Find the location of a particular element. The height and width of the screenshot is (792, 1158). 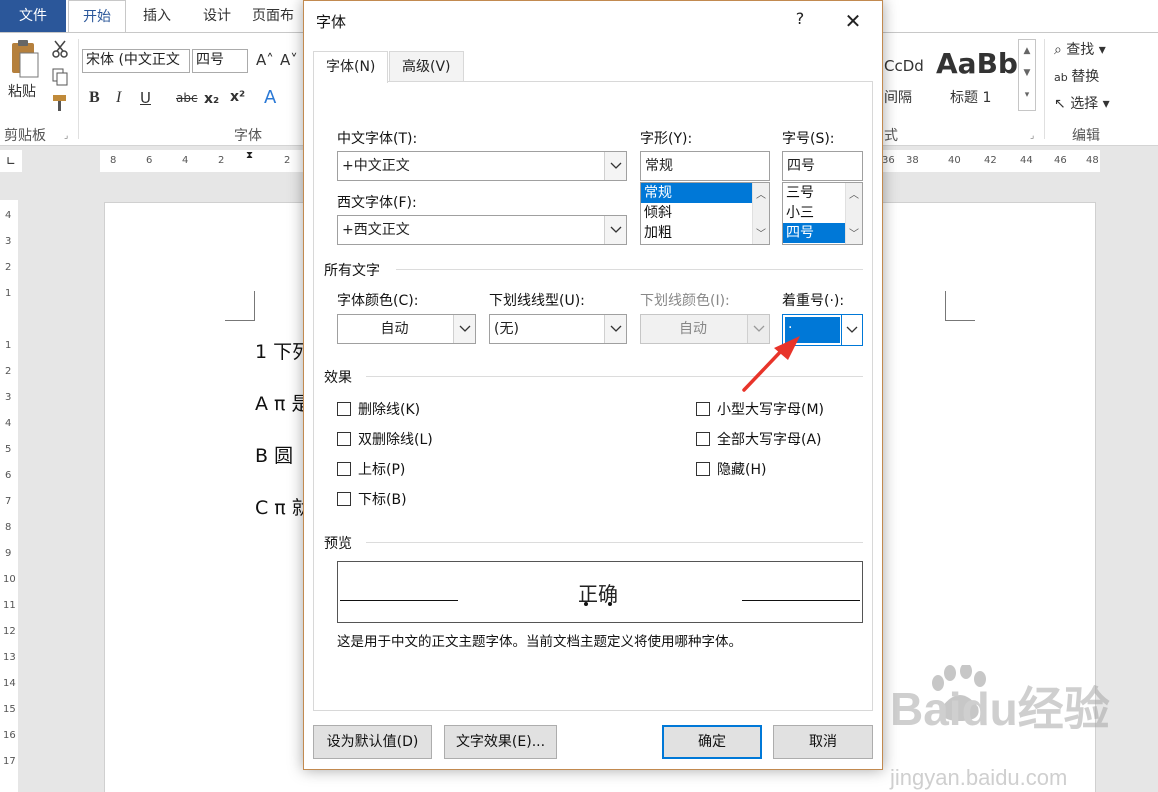

ruler-number: 9 is located at coordinates (8, 553).